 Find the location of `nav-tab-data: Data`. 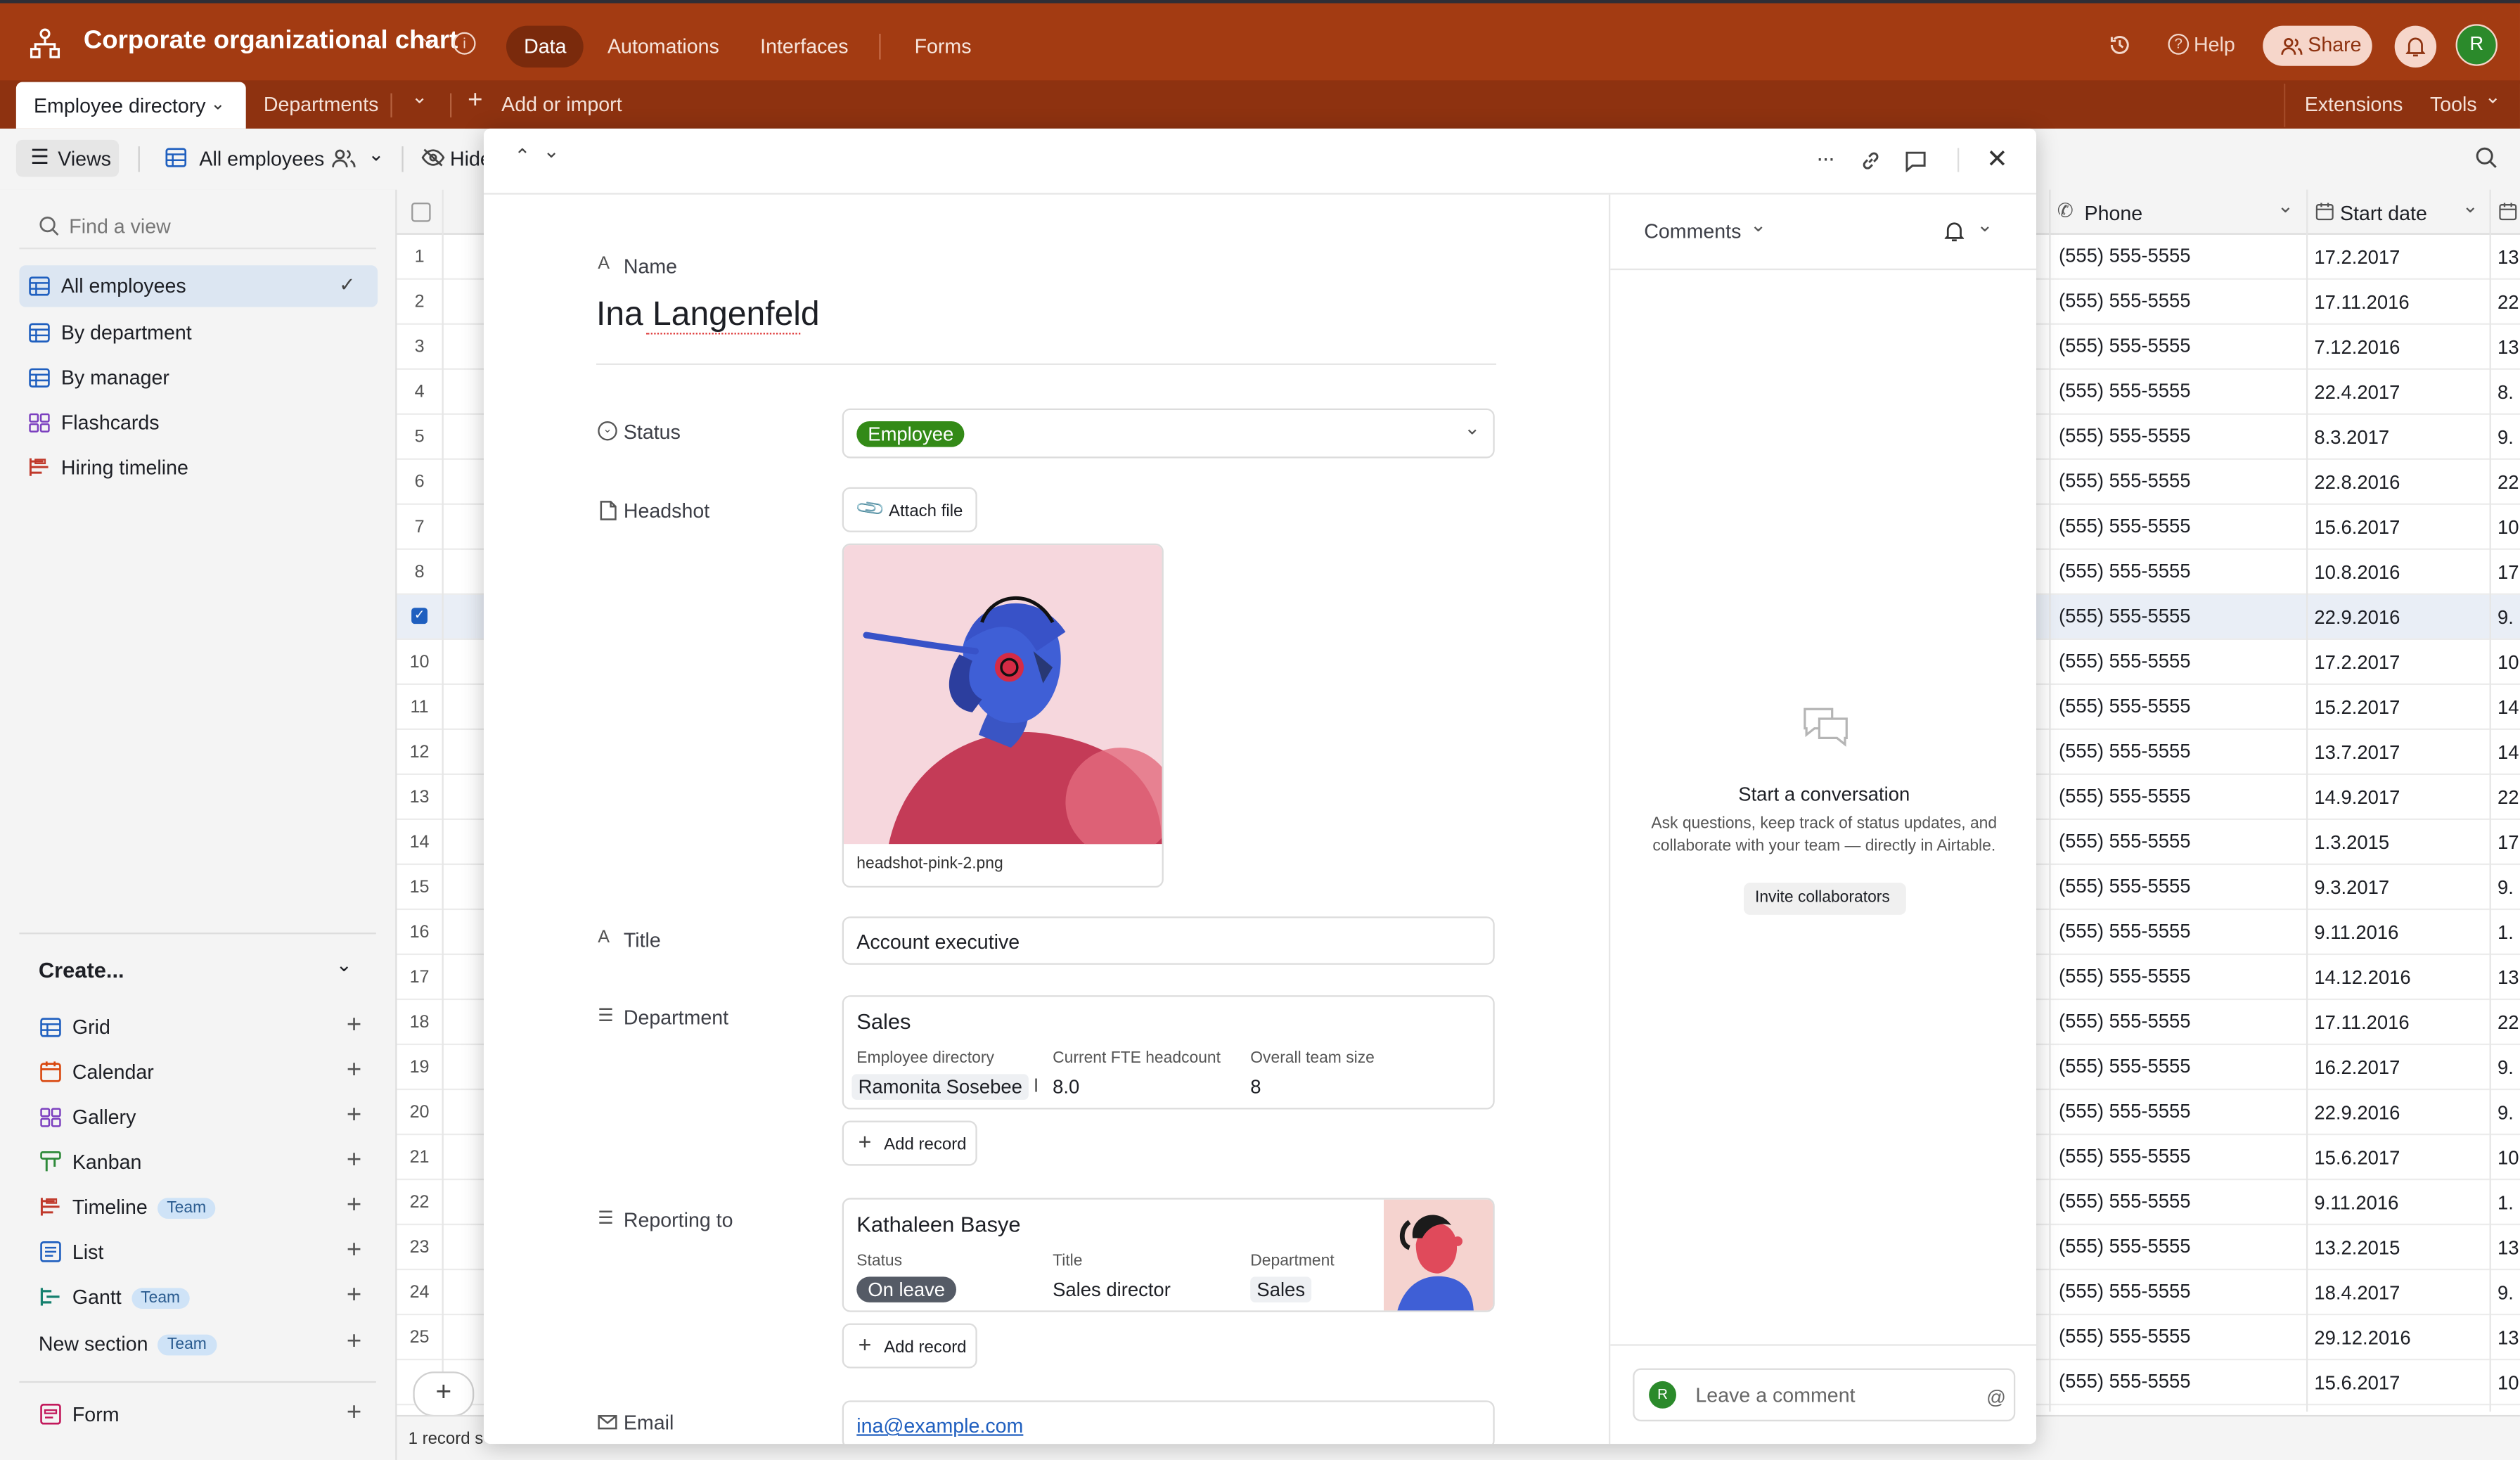

nav-tab-data: Data is located at coordinates (545, 46).